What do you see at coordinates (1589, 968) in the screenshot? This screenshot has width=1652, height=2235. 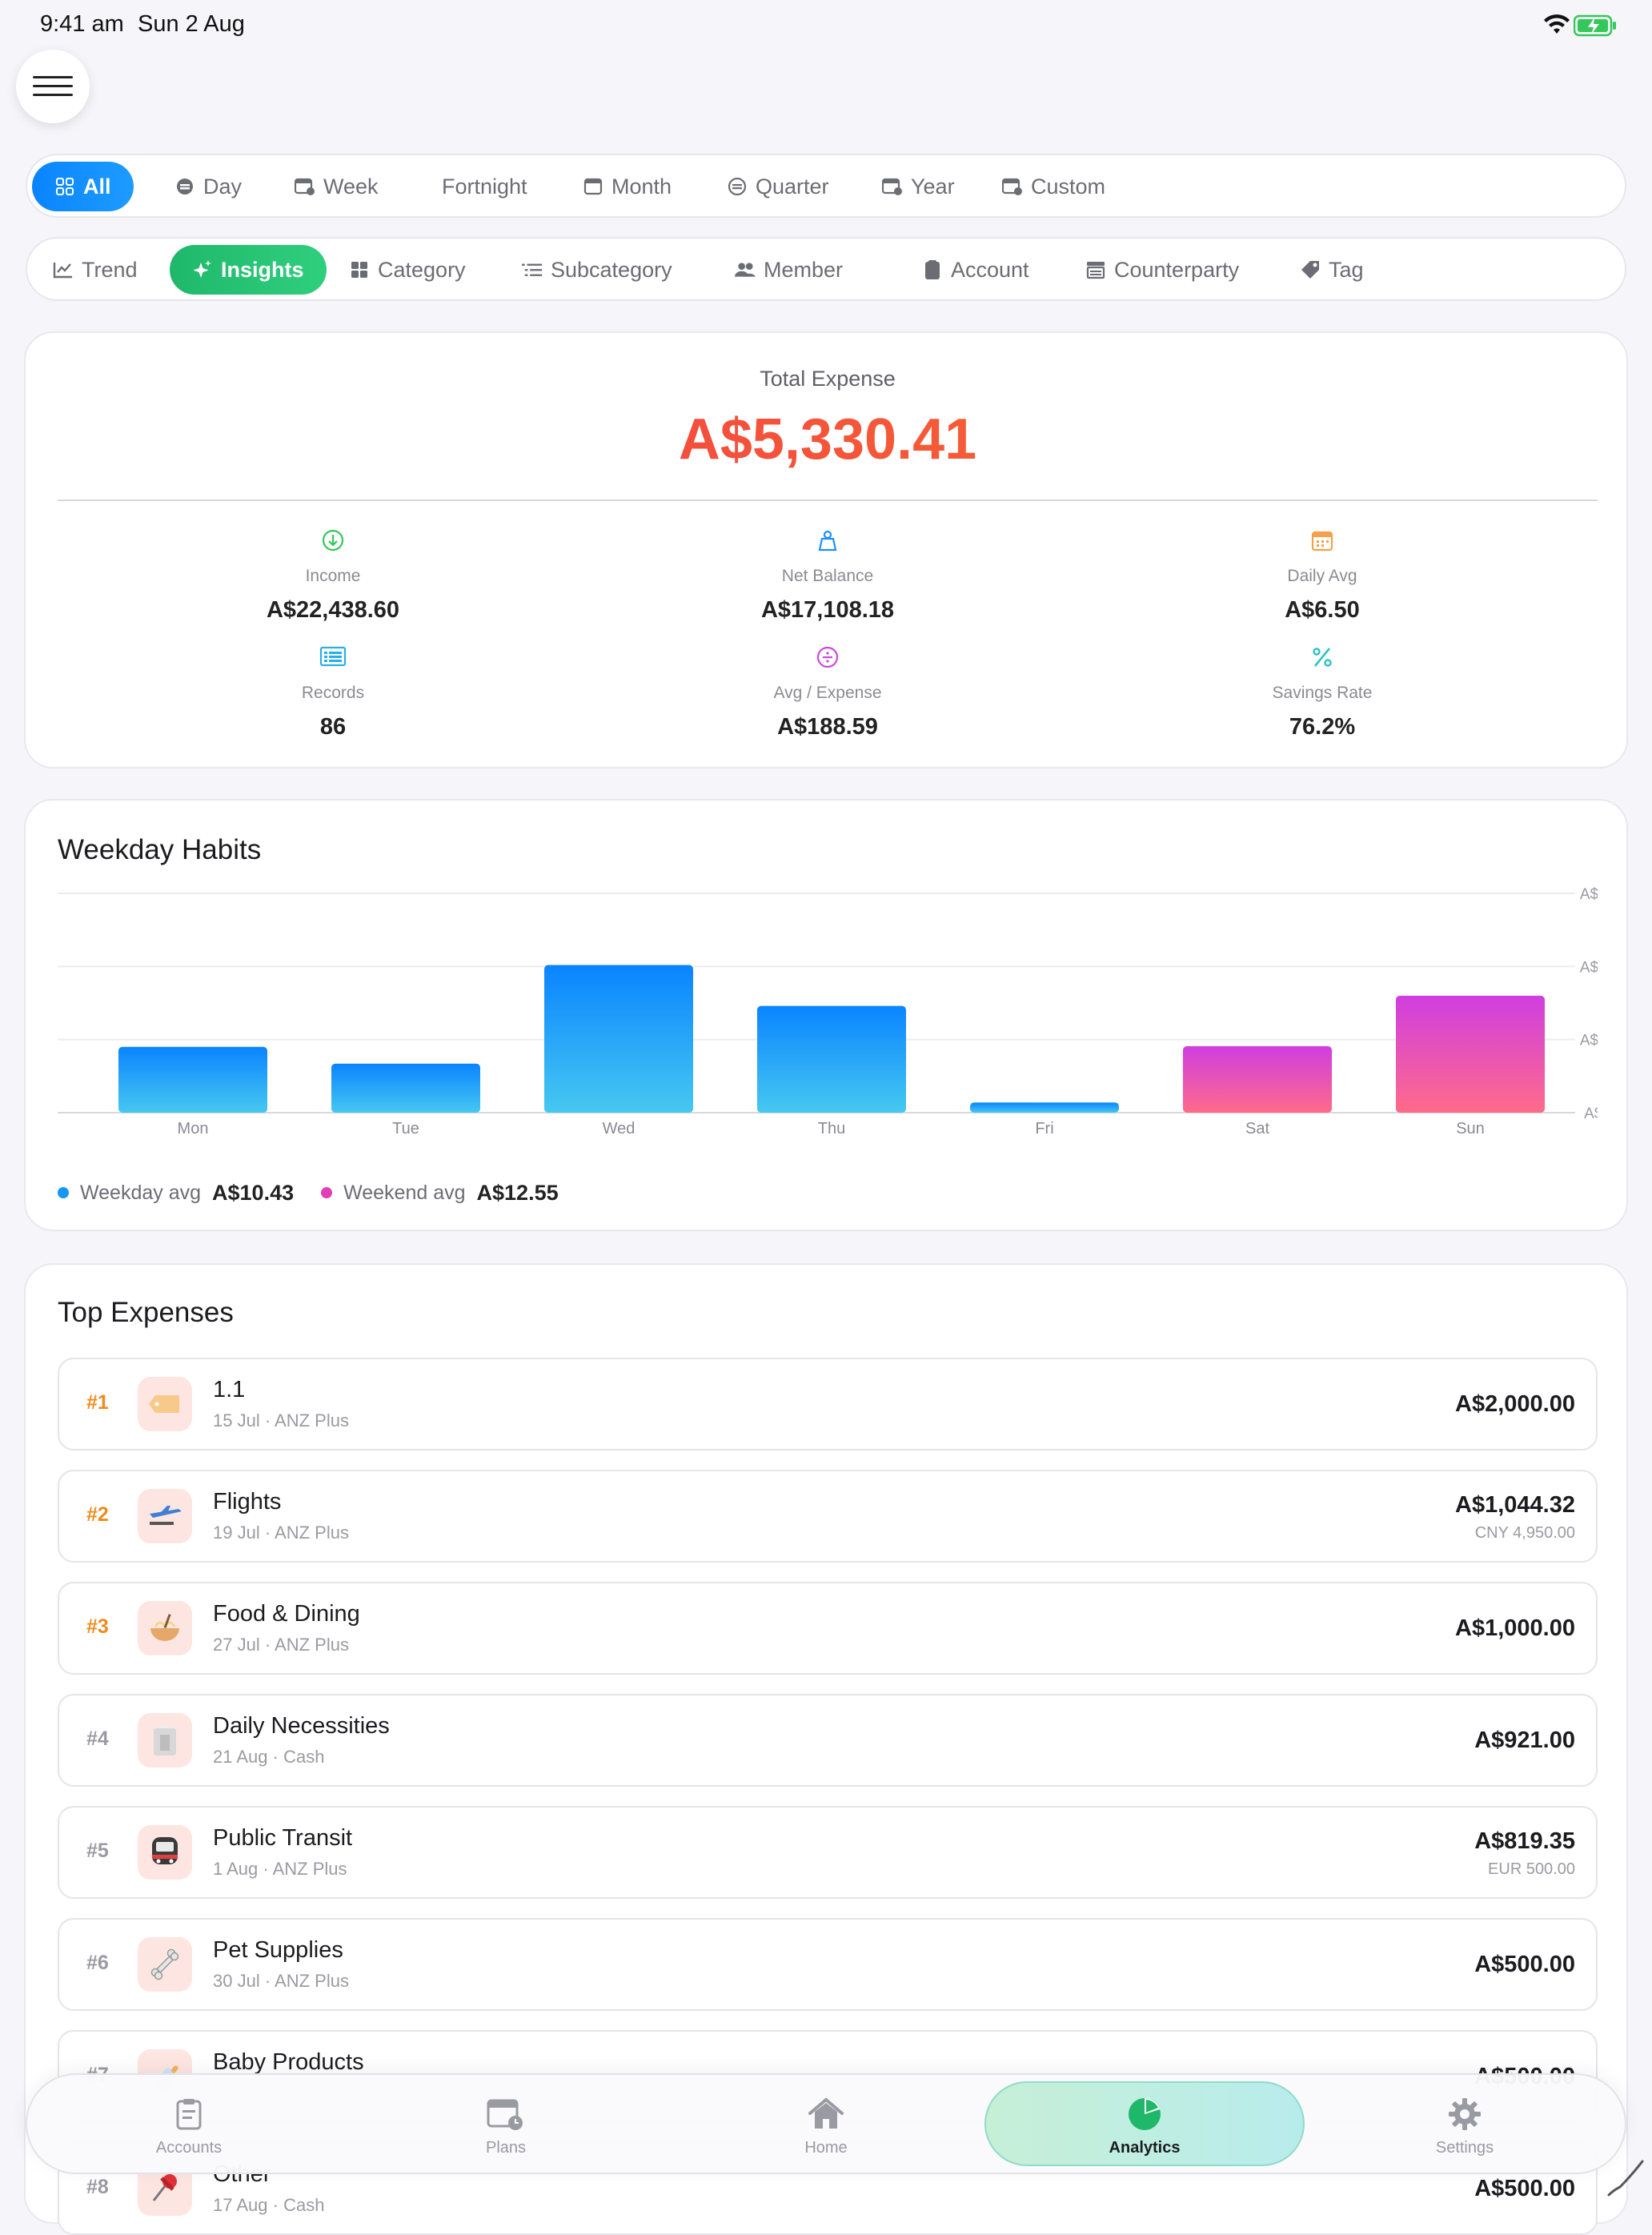 I see `y-tick-label: A$20` at bounding box center [1589, 968].